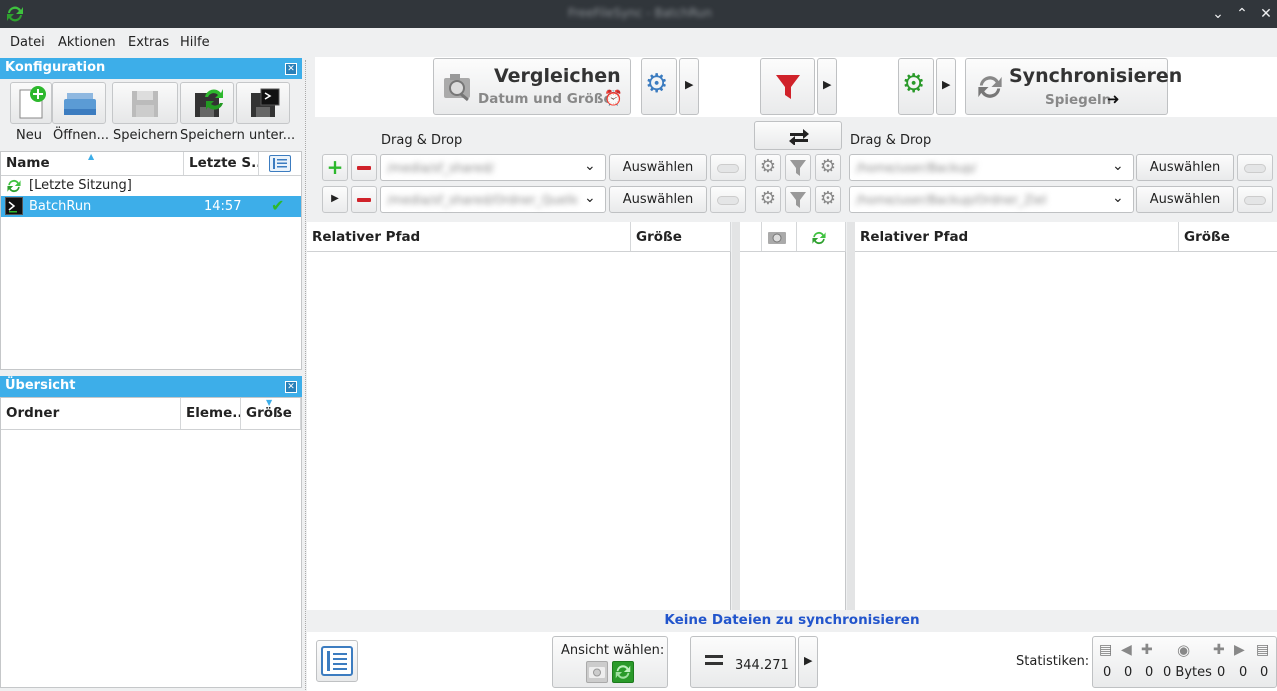 The image size is (1277, 691). I want to click on save-as-batch-button, so click(207, 103).